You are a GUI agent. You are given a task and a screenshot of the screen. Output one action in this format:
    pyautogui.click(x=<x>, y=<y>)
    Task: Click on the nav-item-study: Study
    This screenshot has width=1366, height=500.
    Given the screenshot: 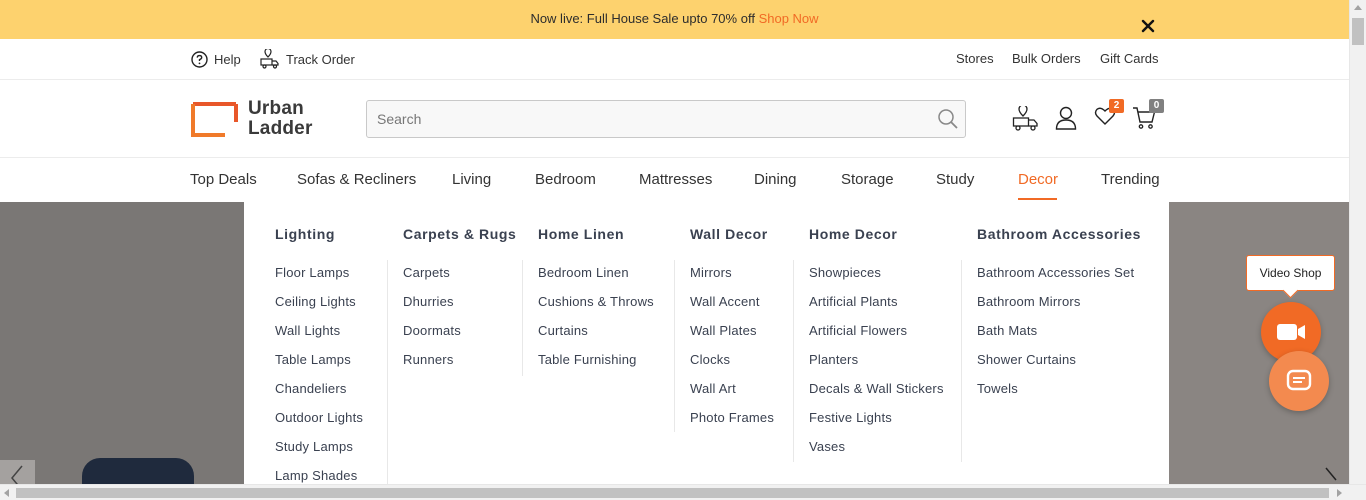 What is the action you would take?
    pyautogui.click(x=955, y=180)
    